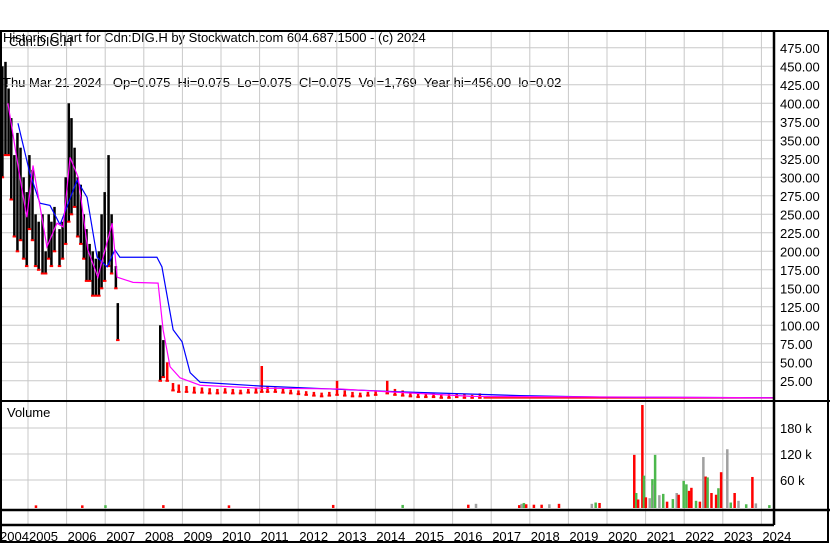 Image resolution: width=830 pixels, height=543 pixels. I want to click on price-tick-label: 50.00, so click(796, 362).